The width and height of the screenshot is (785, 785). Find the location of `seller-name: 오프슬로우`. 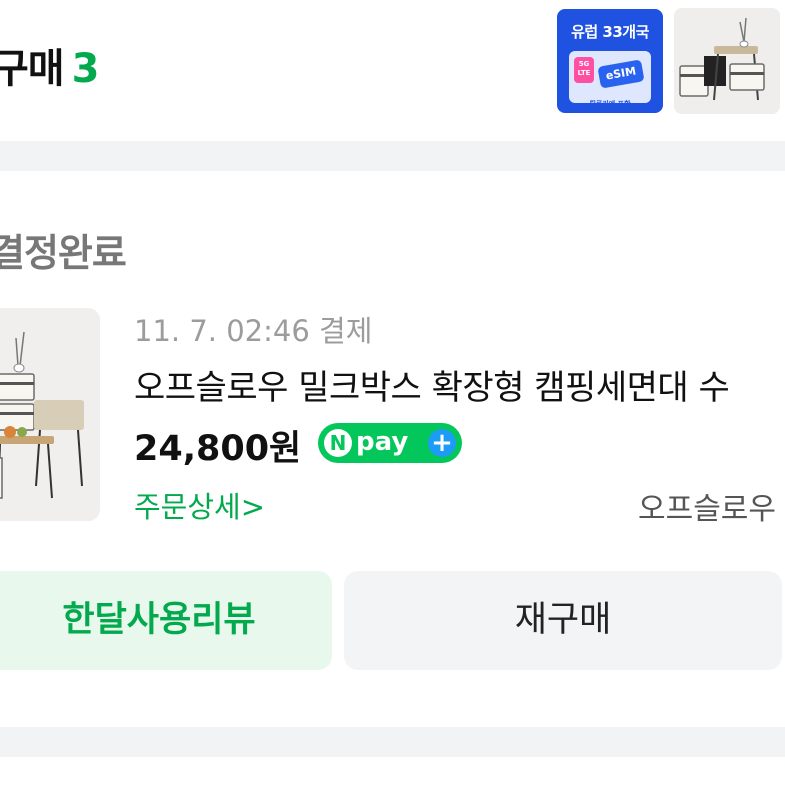

seller-name: 오프슬로우 is located at coordinates (707, 506).